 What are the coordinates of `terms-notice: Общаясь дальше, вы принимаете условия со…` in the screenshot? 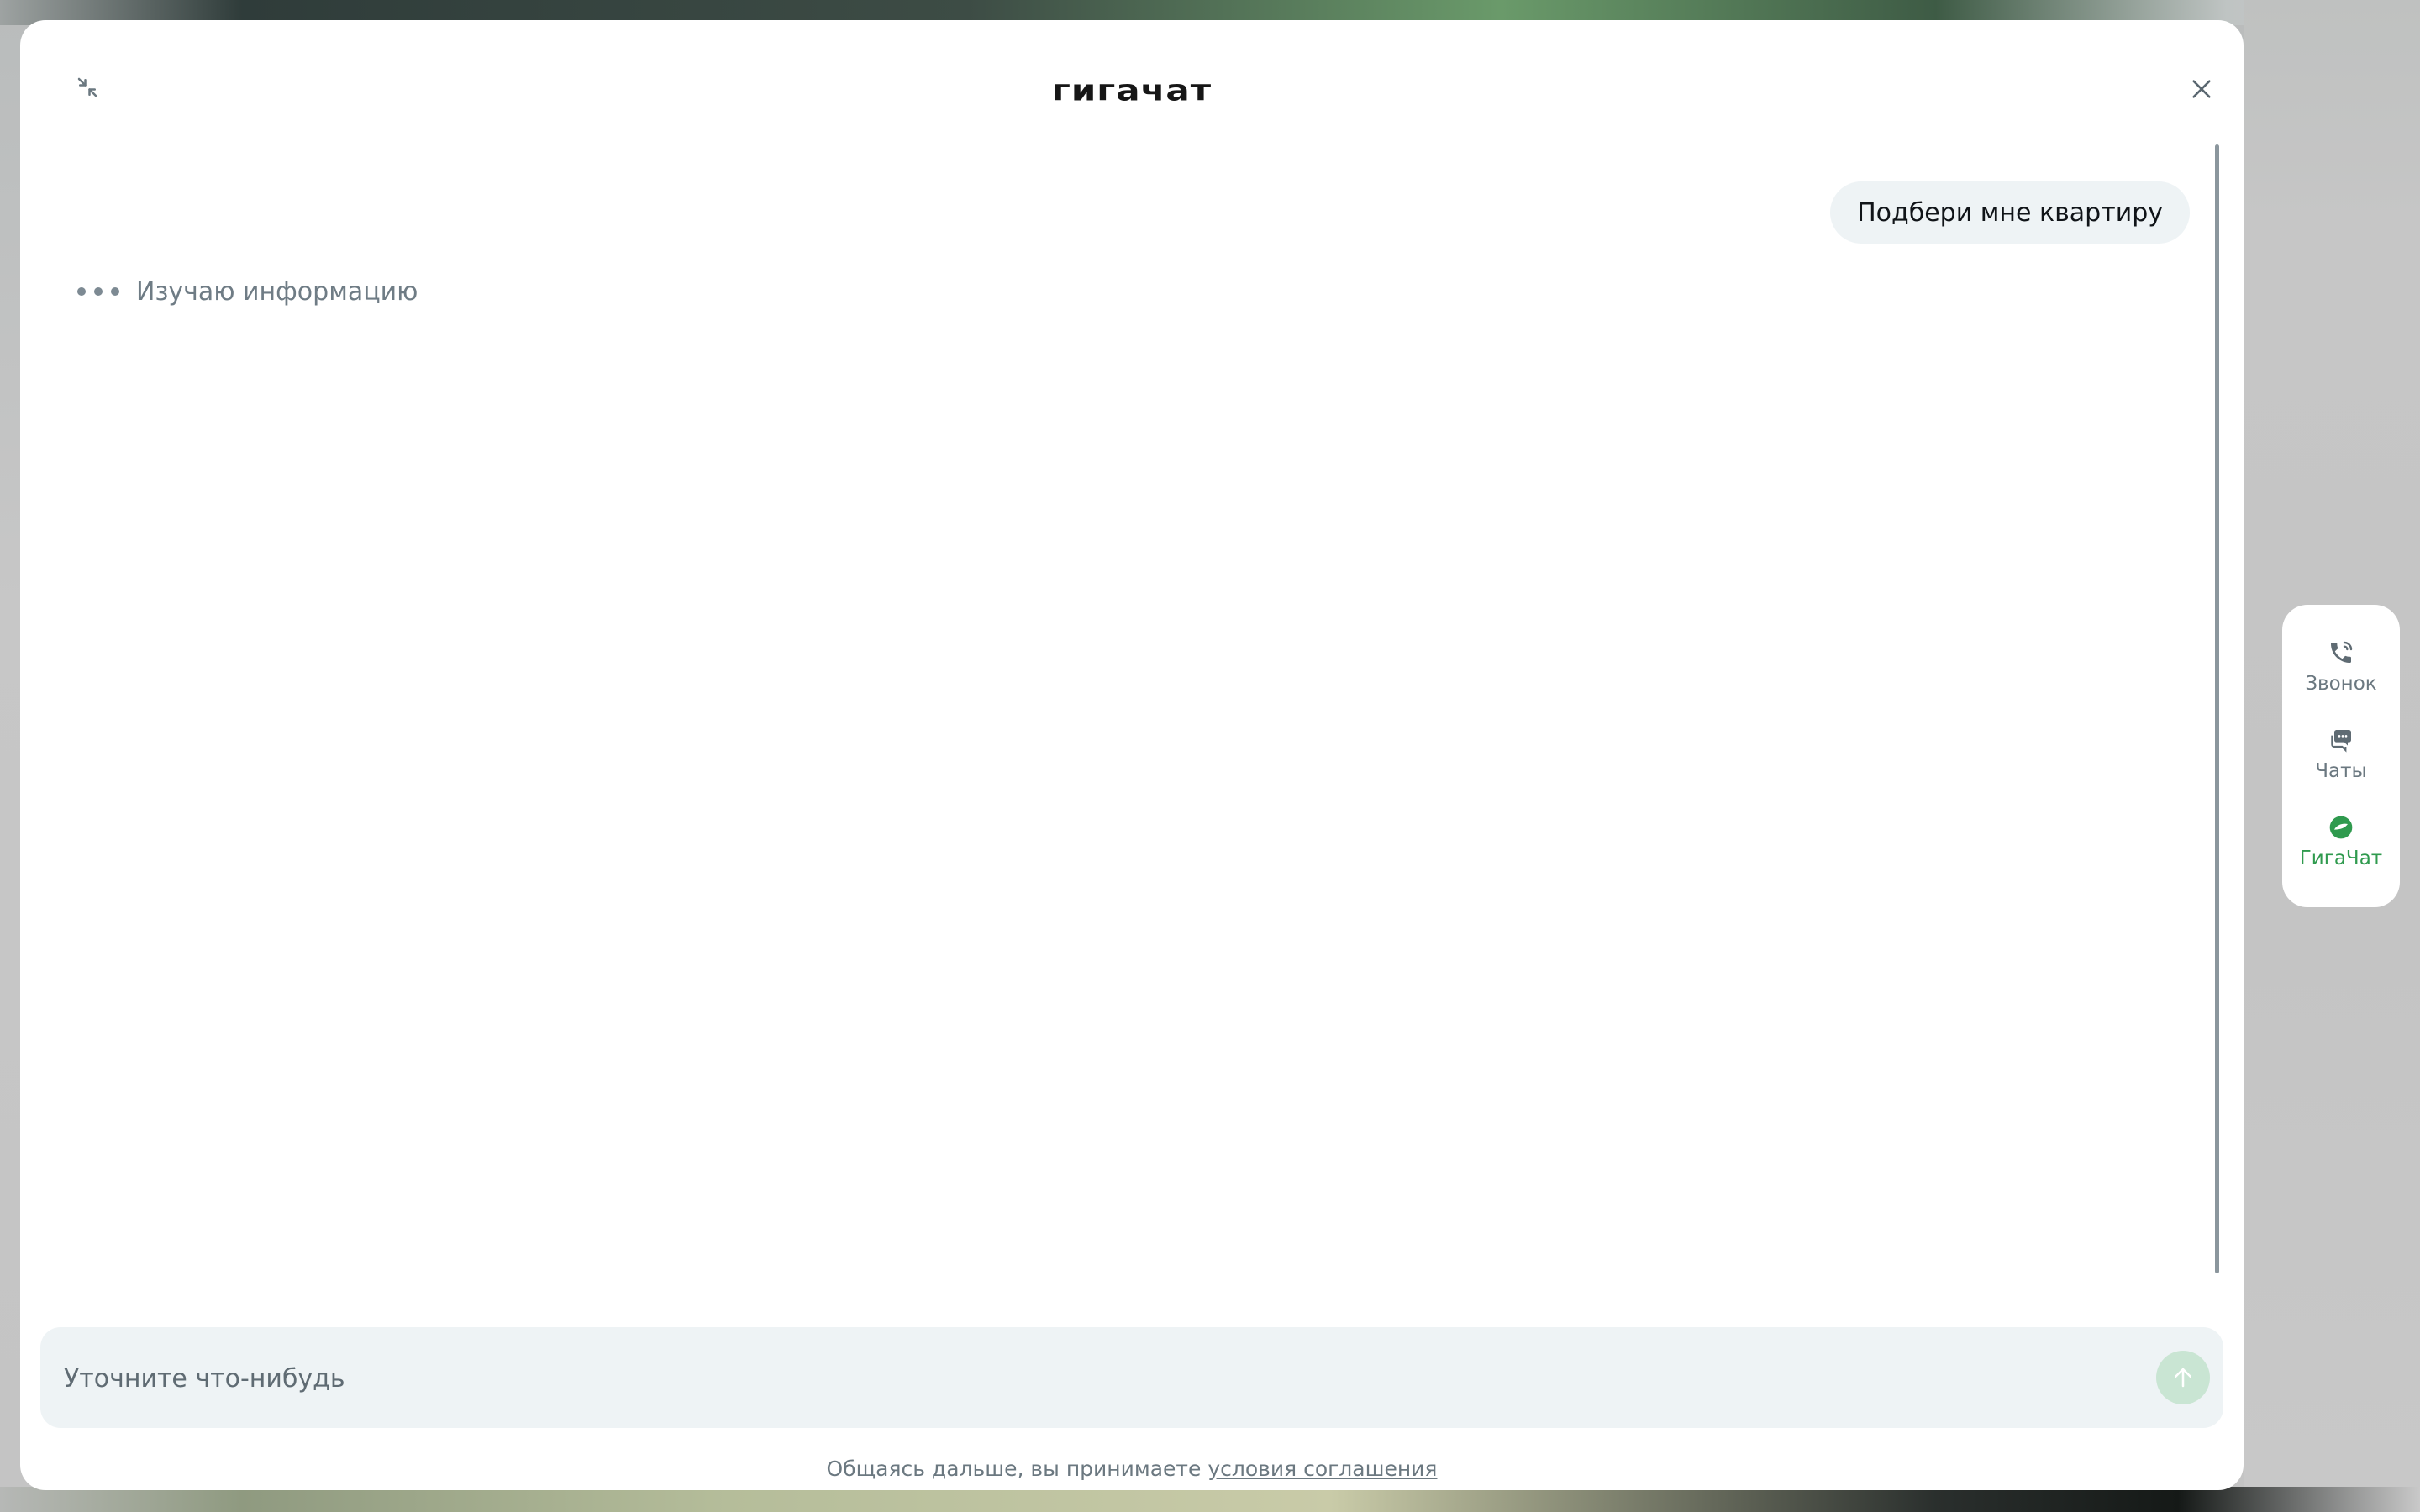 It's located at (1132, 1469).